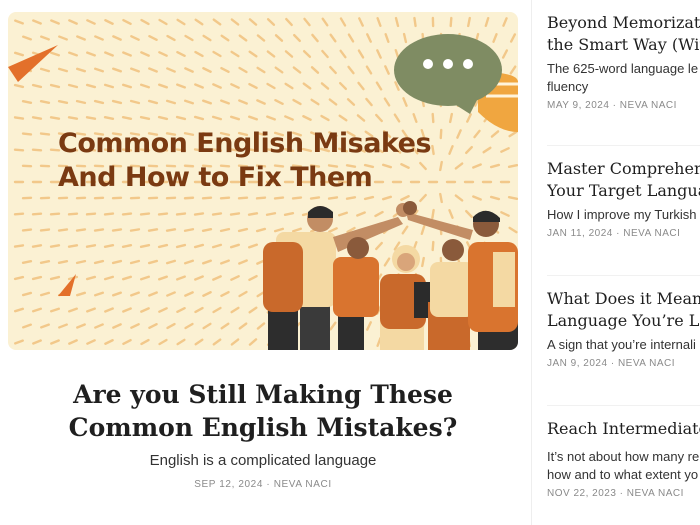 This screenshot has height=525, width=700. I want to click on sidebar-post-title-line1: Master Comprehens, so click(623, 169).